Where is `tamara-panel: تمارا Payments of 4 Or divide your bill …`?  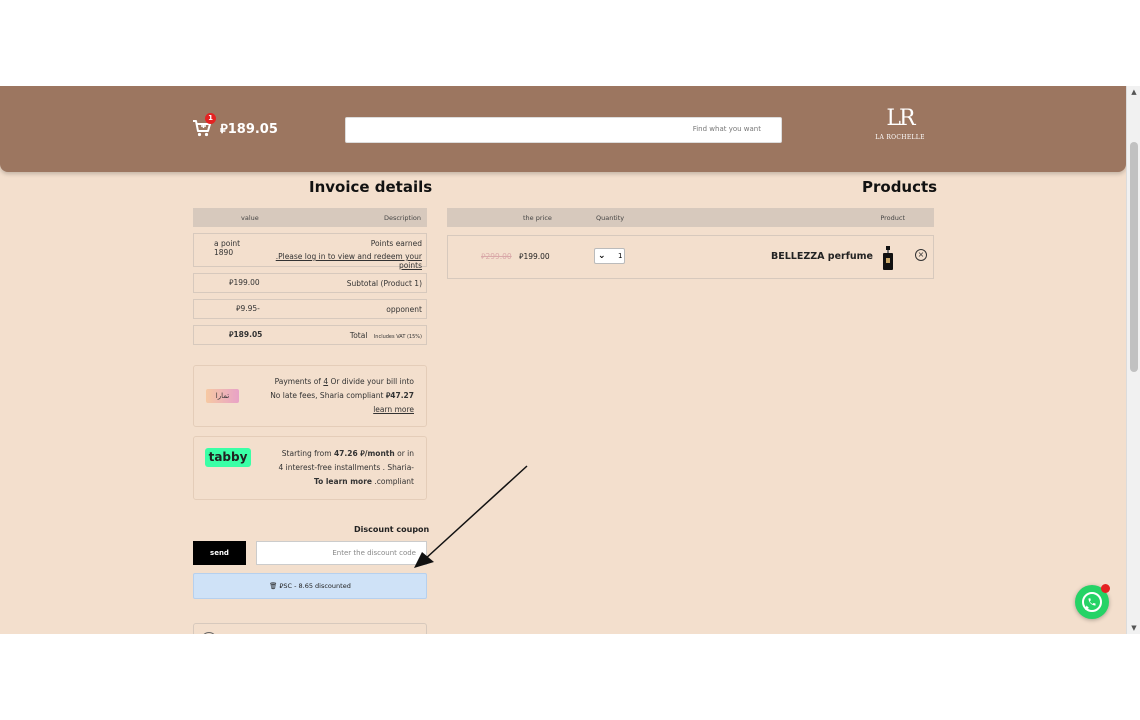 tamara-panel: تمارا Payments of 4 Or divide your bill … is located at coordinates (310, 396).